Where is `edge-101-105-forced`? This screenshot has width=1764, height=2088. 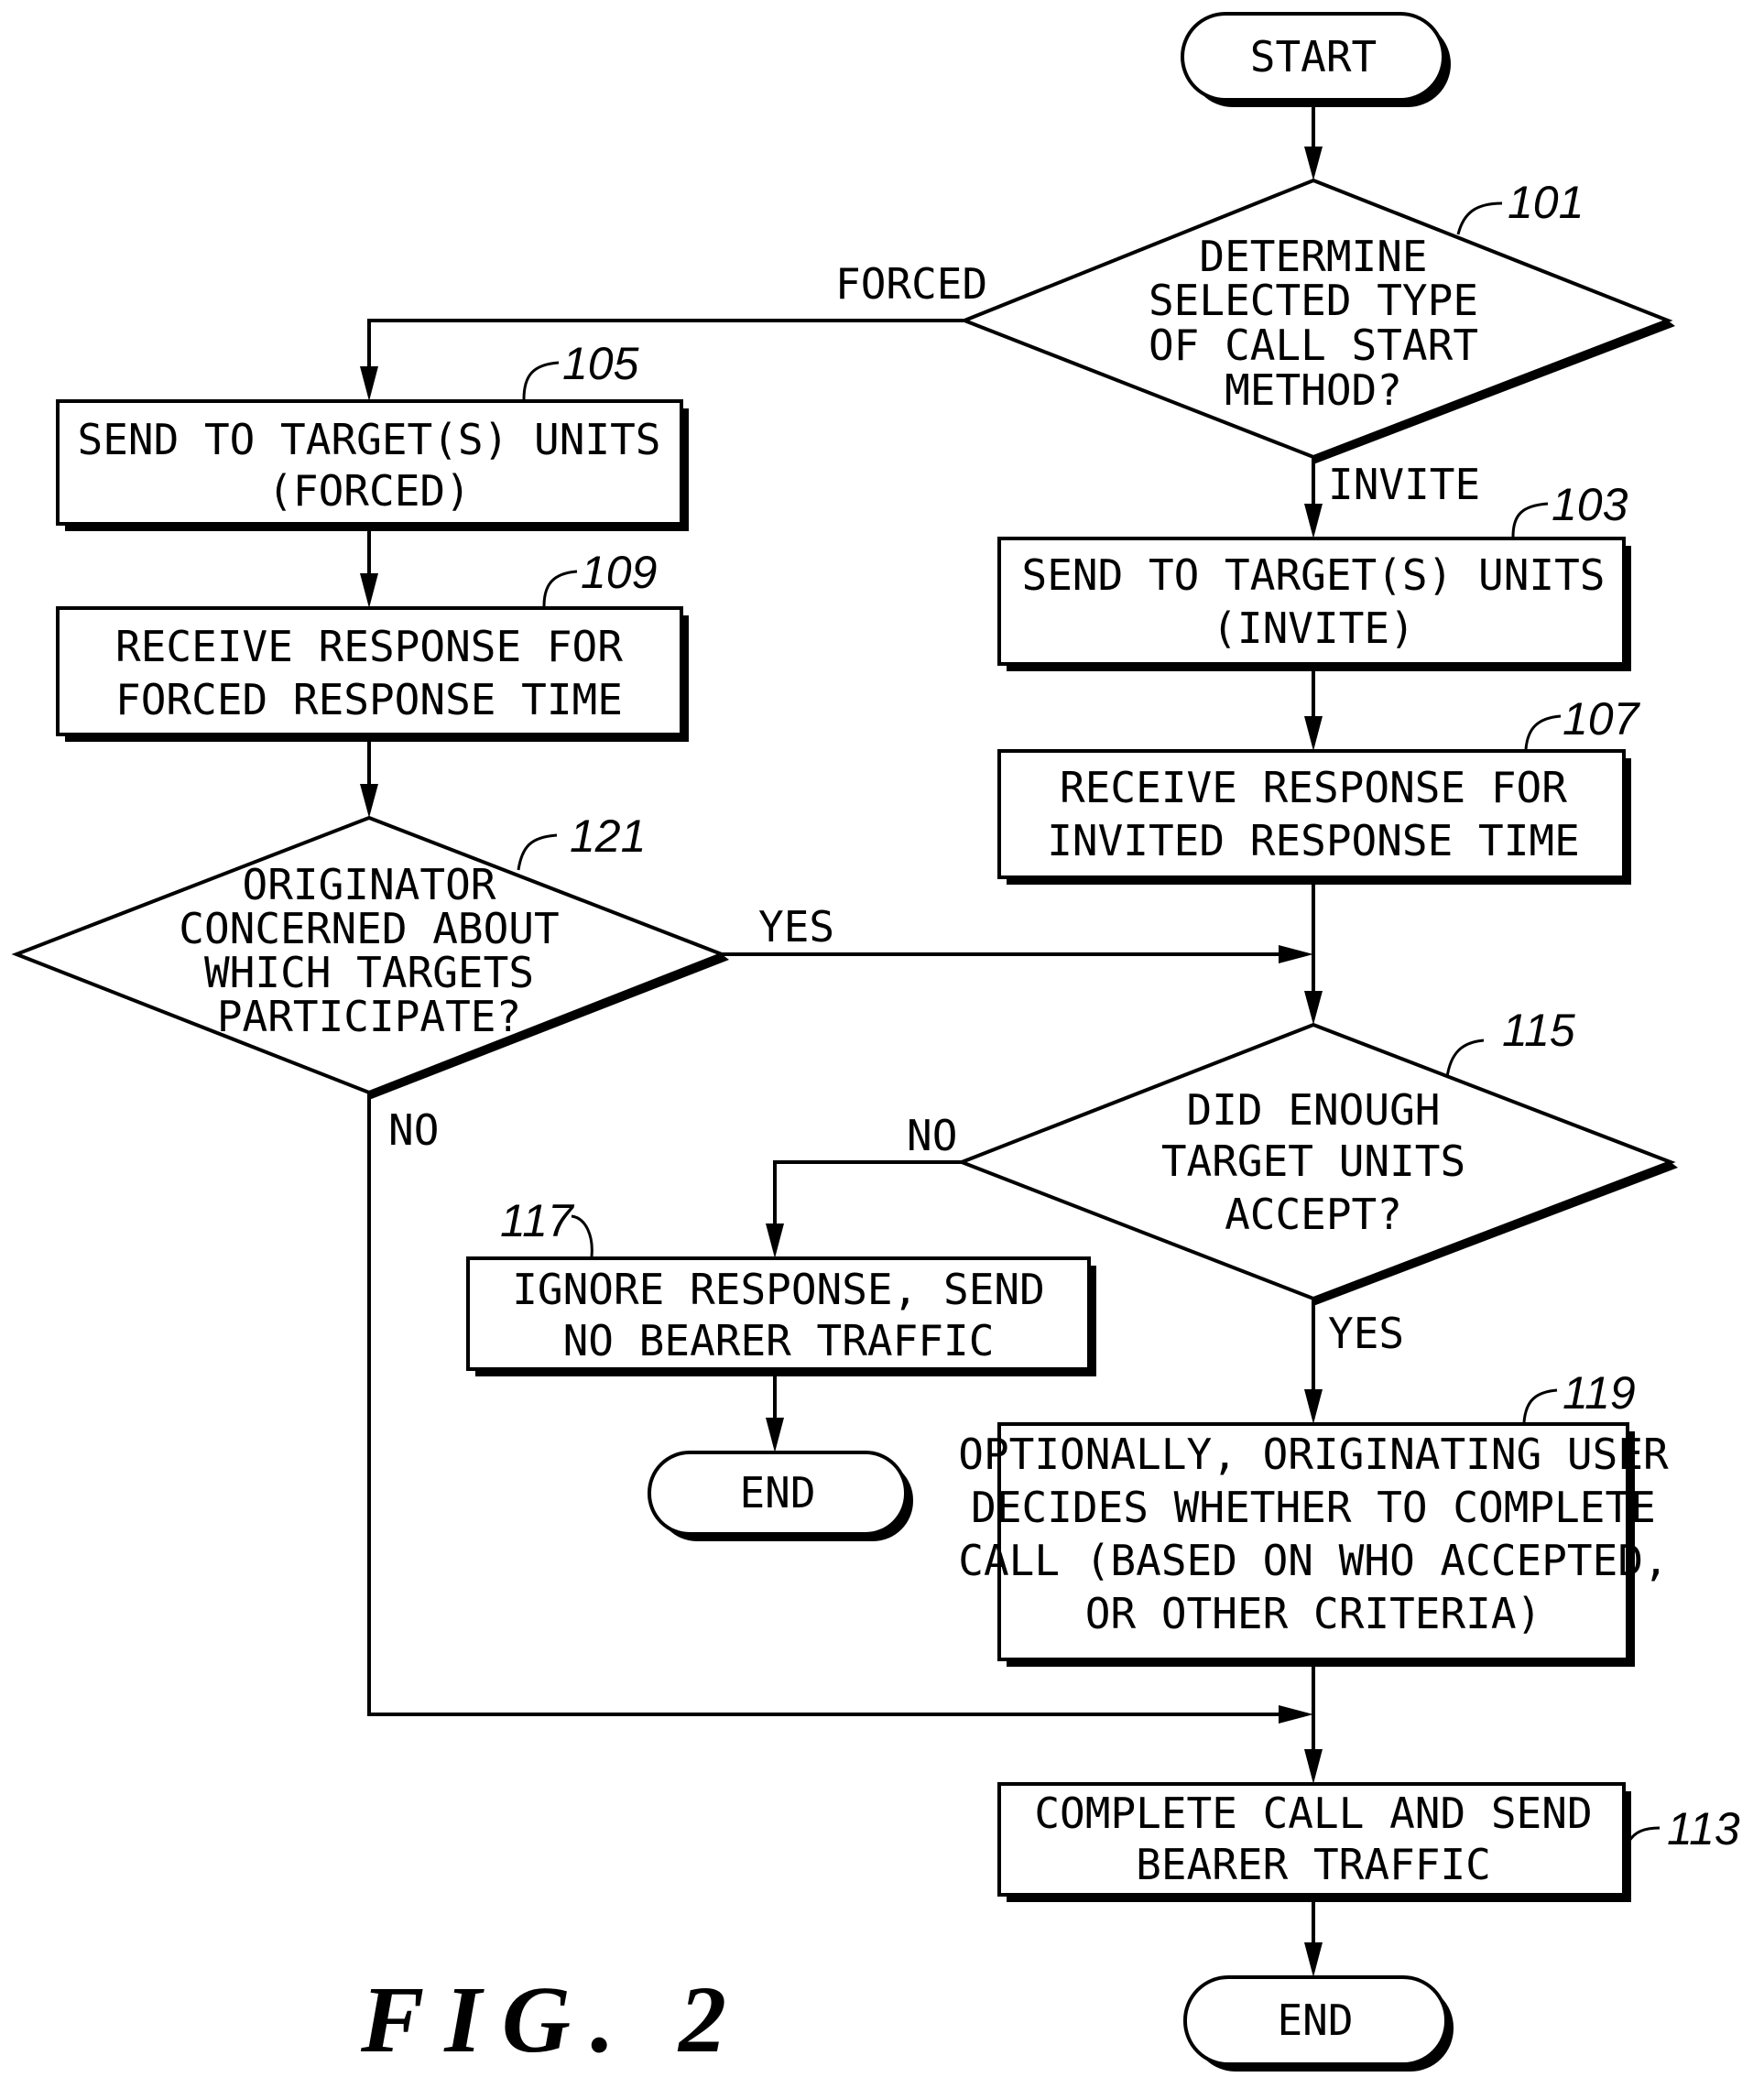
edge-101-105-forced is located at coordinates (665, 346).